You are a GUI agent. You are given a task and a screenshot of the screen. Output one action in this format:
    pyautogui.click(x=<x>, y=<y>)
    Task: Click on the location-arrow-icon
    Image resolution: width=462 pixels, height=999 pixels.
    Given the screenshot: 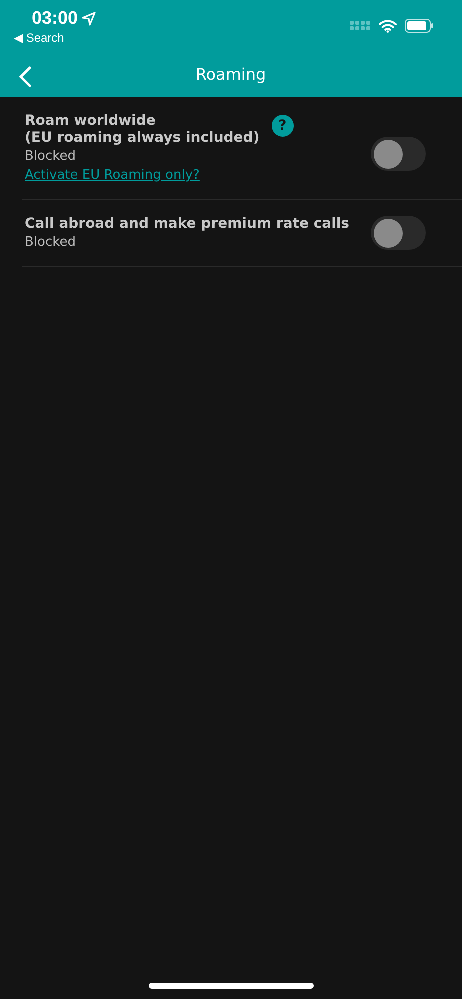 What is the action you would take?
    pyautogui.click(x=89, y=19)
    